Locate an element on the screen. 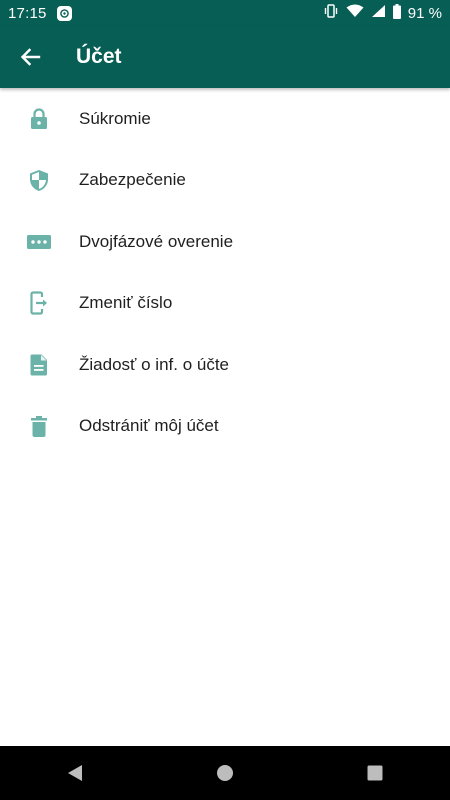 This screenshot has height=800, width=450. menu-item-change-number: Zmeniť číslo is located at coordinates (225, 304).